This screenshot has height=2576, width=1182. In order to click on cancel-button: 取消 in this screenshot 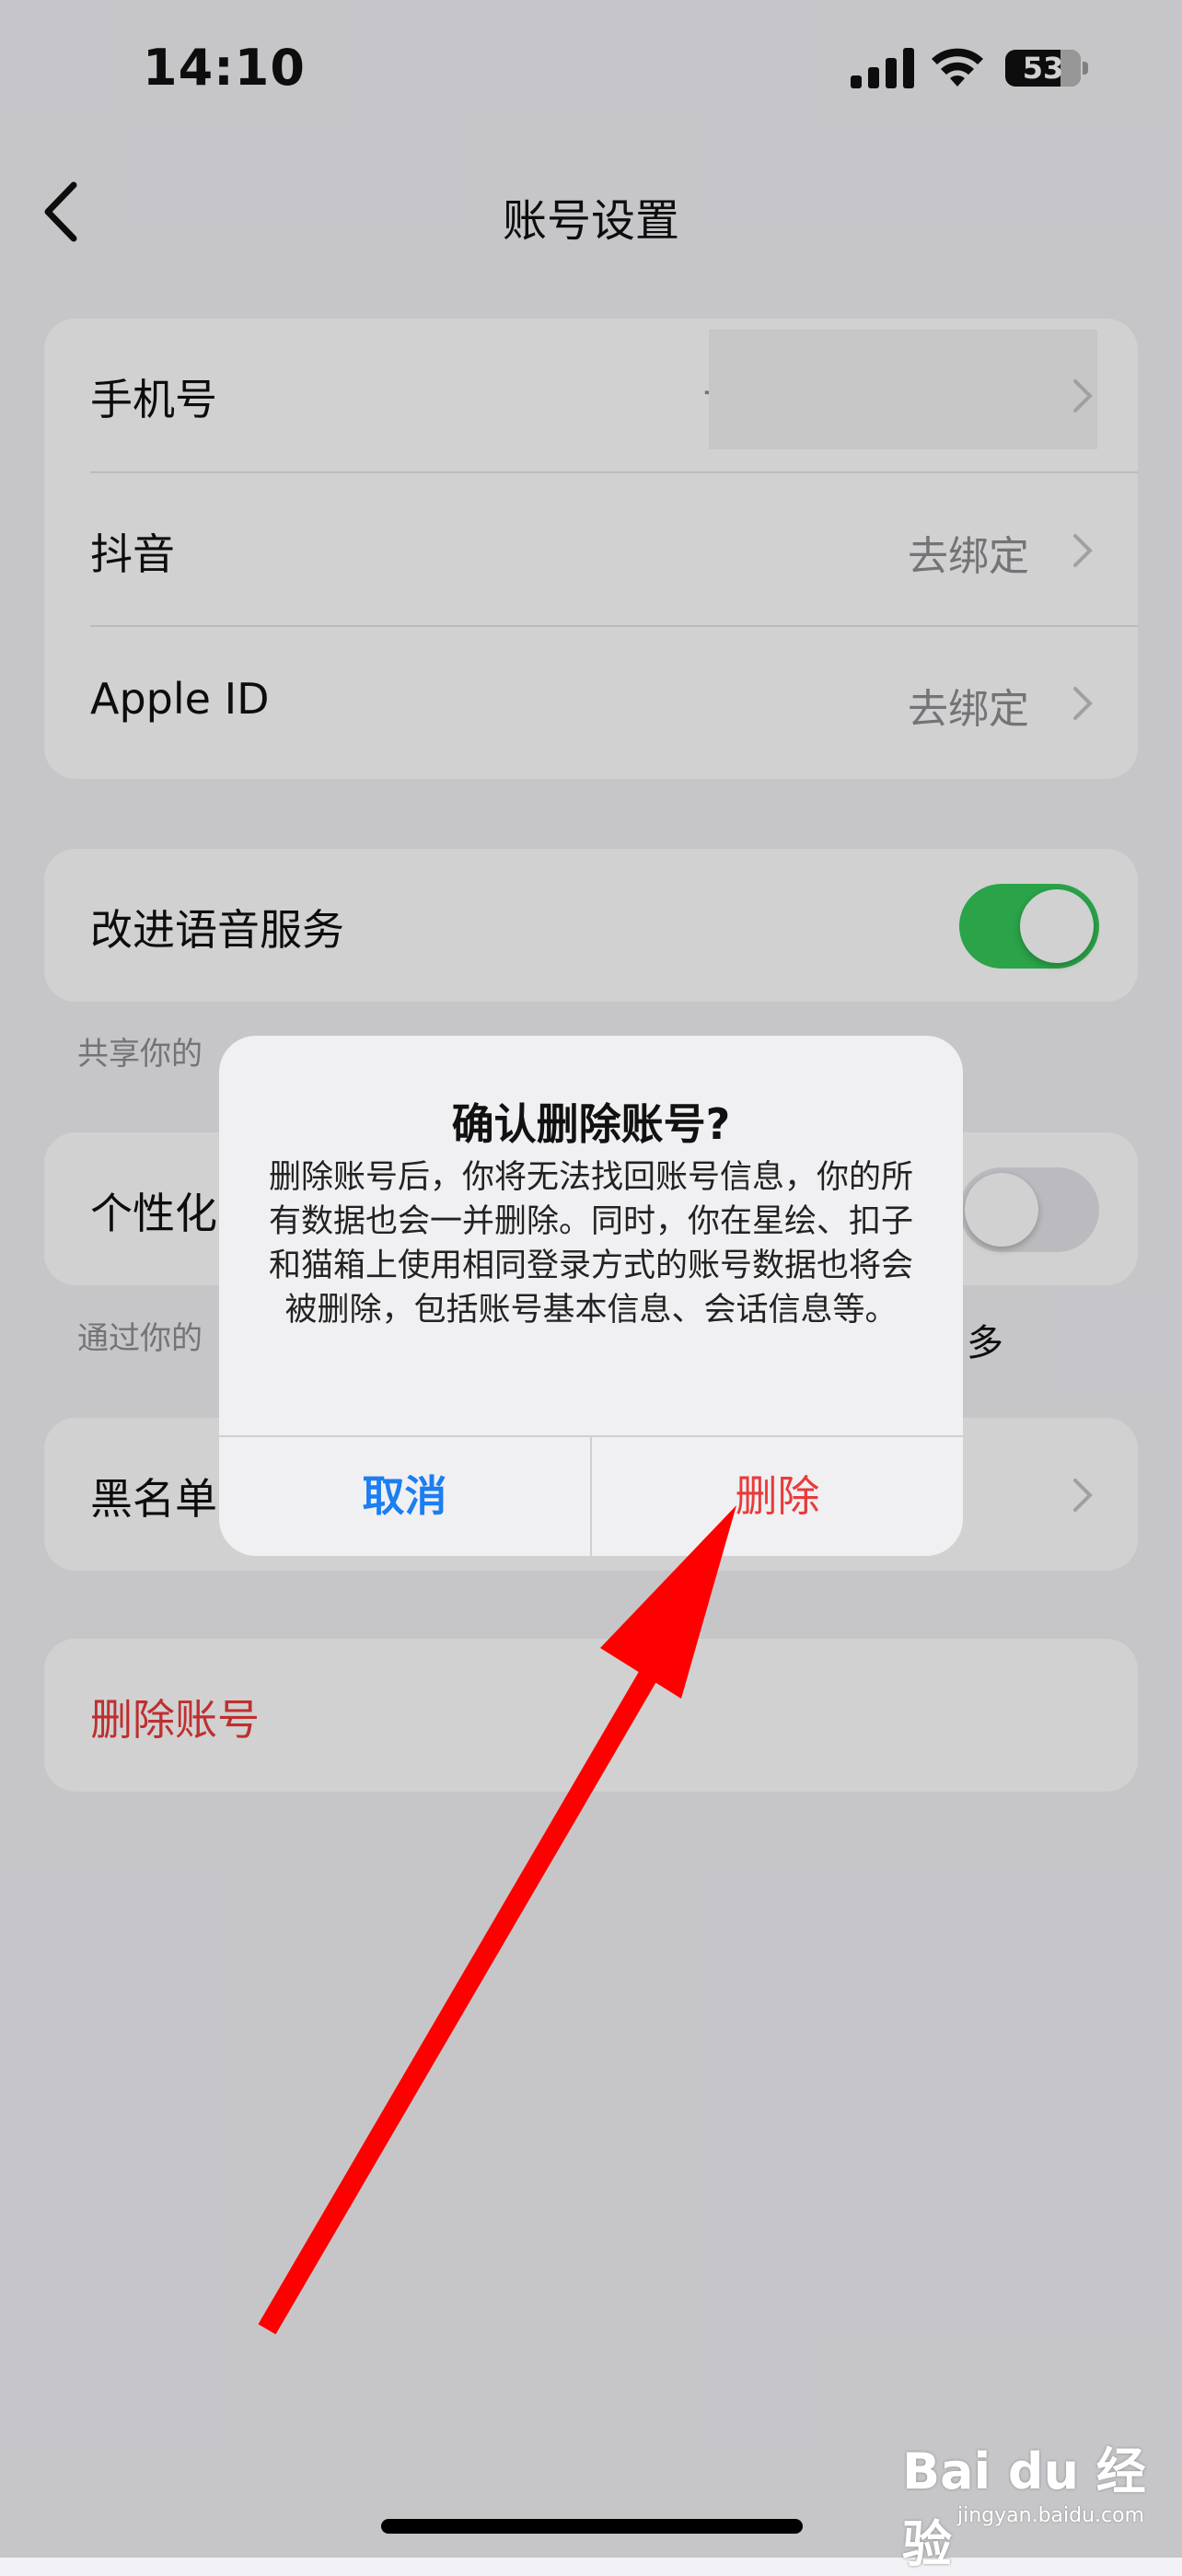, I will do `click(404, 1496)`.